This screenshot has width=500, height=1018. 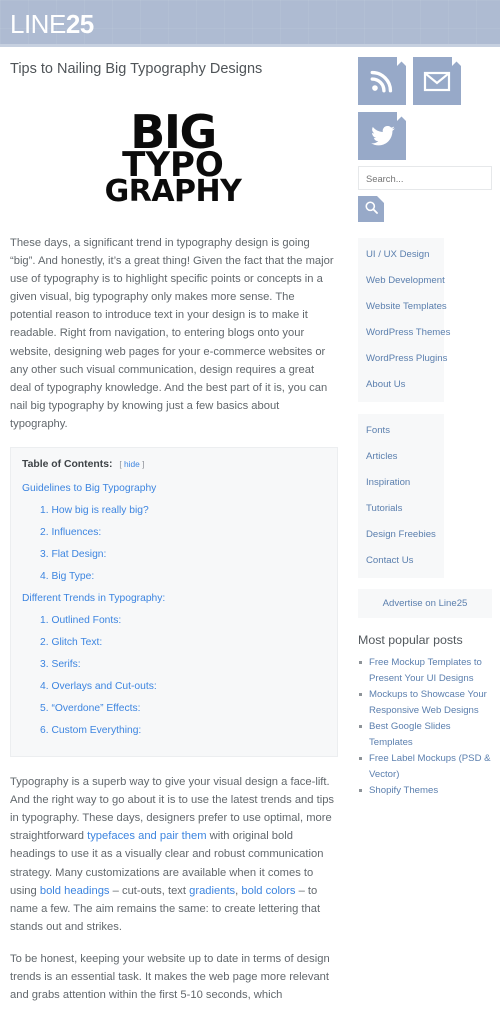 I want to click on advertise-button: Advertise on Line25, so click(x=425, y=603).